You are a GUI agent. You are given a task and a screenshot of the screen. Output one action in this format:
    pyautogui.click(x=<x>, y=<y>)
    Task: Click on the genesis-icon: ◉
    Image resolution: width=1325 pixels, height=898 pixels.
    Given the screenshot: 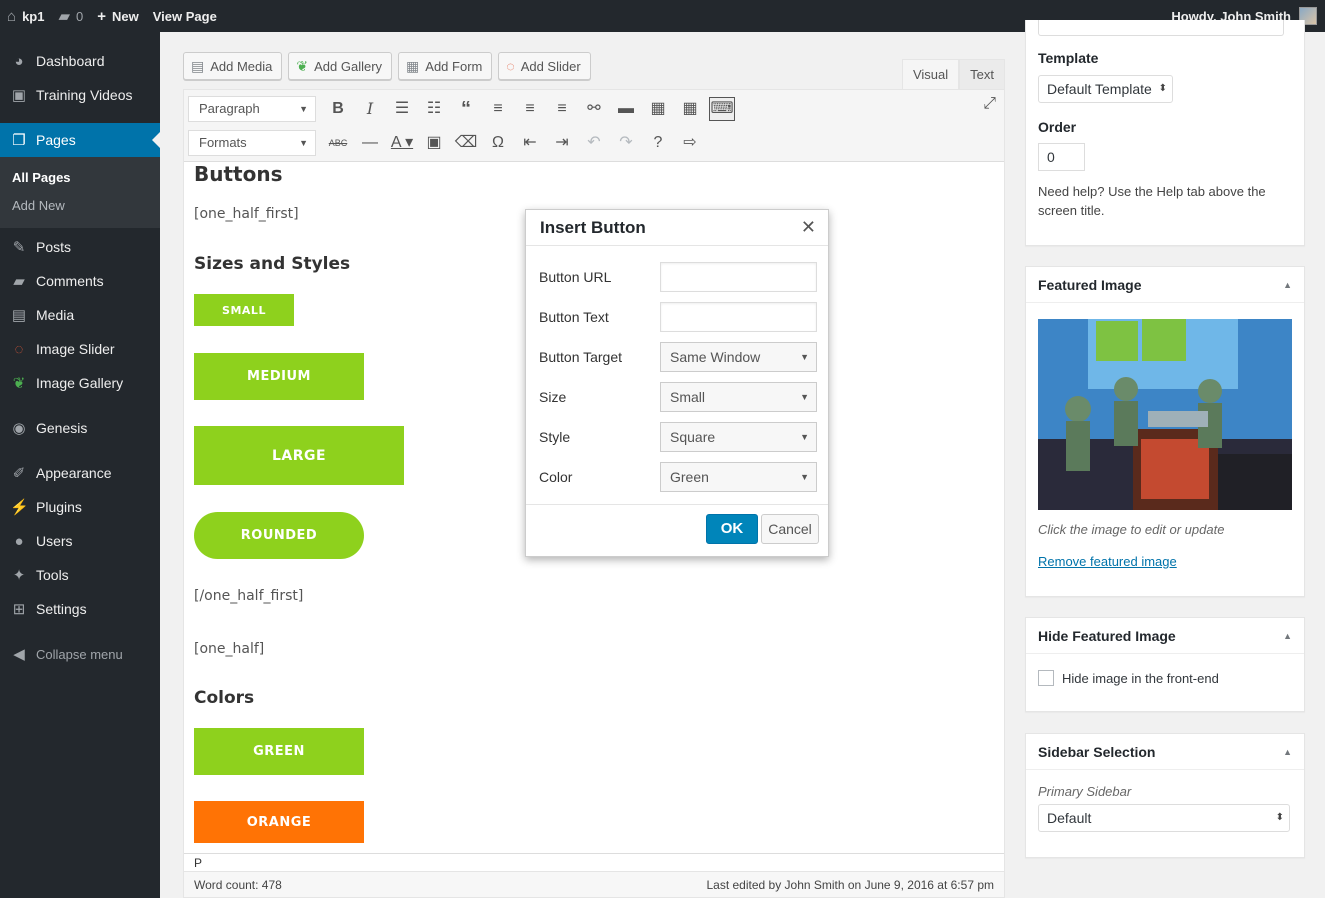 What is the action you would take?
    pyautogui.click(x=19, y=428)
    